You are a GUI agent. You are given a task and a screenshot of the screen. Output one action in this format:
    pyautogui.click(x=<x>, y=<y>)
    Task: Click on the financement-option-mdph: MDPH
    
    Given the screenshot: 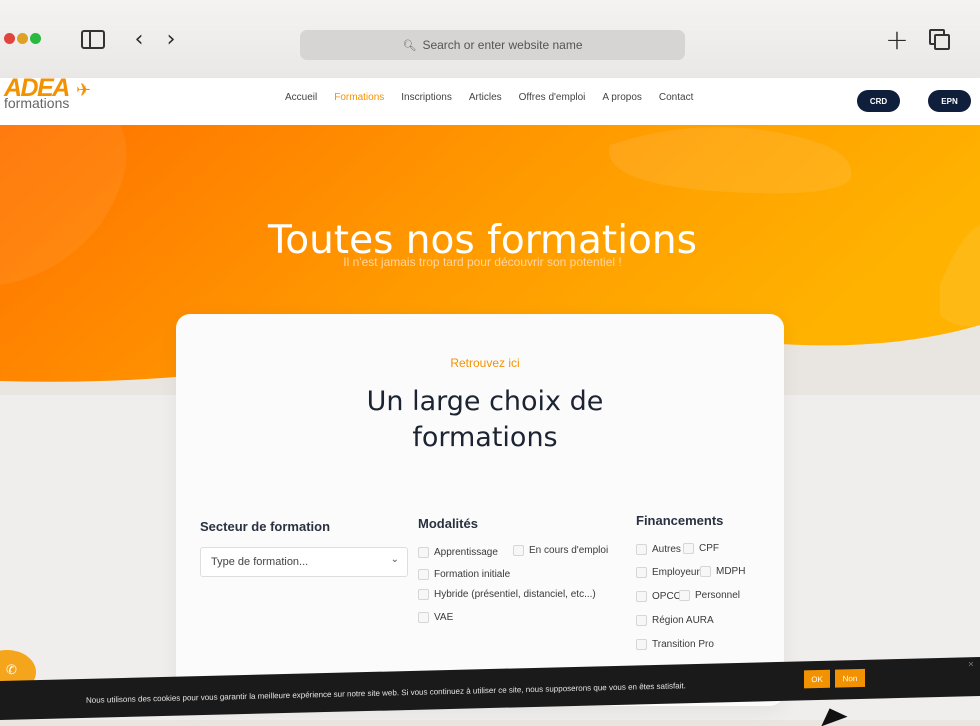 What is the action you would take?
    pyautogui.click(x=722, y=571)
    